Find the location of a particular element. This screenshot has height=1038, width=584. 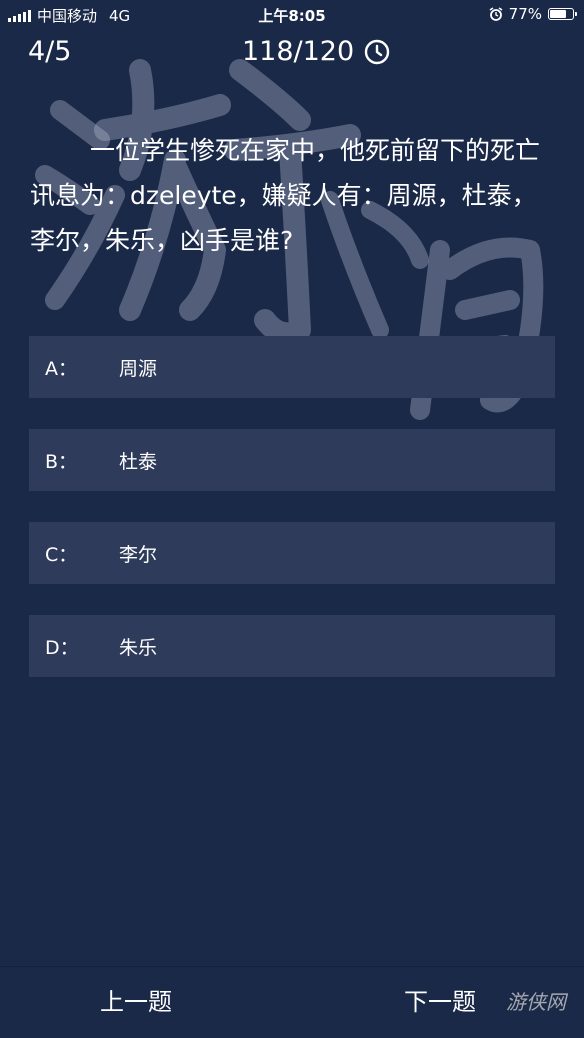

option-letter: D： is located at coordinates (62, 647).